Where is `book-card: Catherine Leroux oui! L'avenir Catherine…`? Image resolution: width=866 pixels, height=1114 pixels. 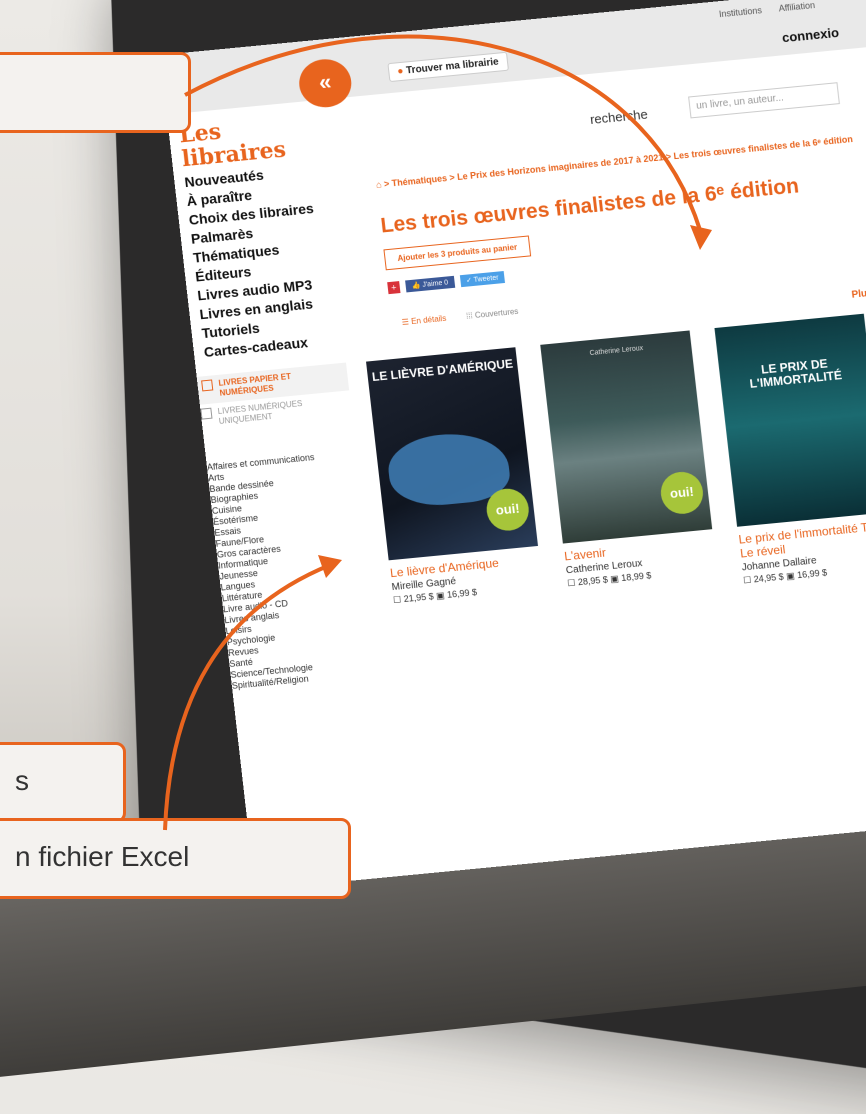 book-card: Catherine Leroux oui! L'avenir Catherine… is located at coordinates (629, 466).